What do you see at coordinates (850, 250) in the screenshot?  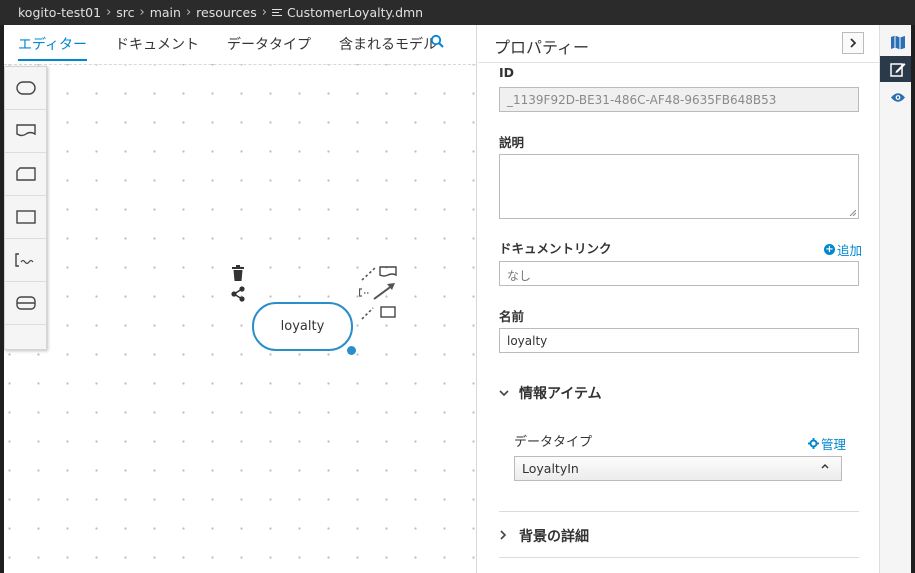 I see `add-doclink-label: 追加` at bounding box center [850, 250].